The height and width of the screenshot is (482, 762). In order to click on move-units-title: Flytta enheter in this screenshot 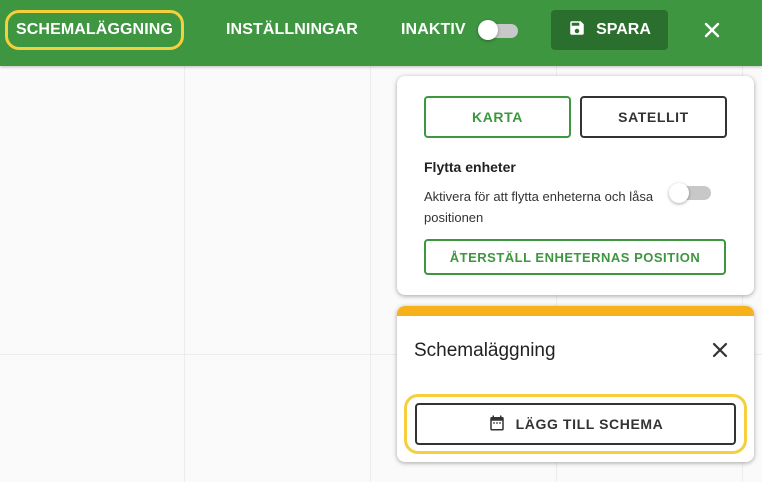, I will do `click(470, 167)`.